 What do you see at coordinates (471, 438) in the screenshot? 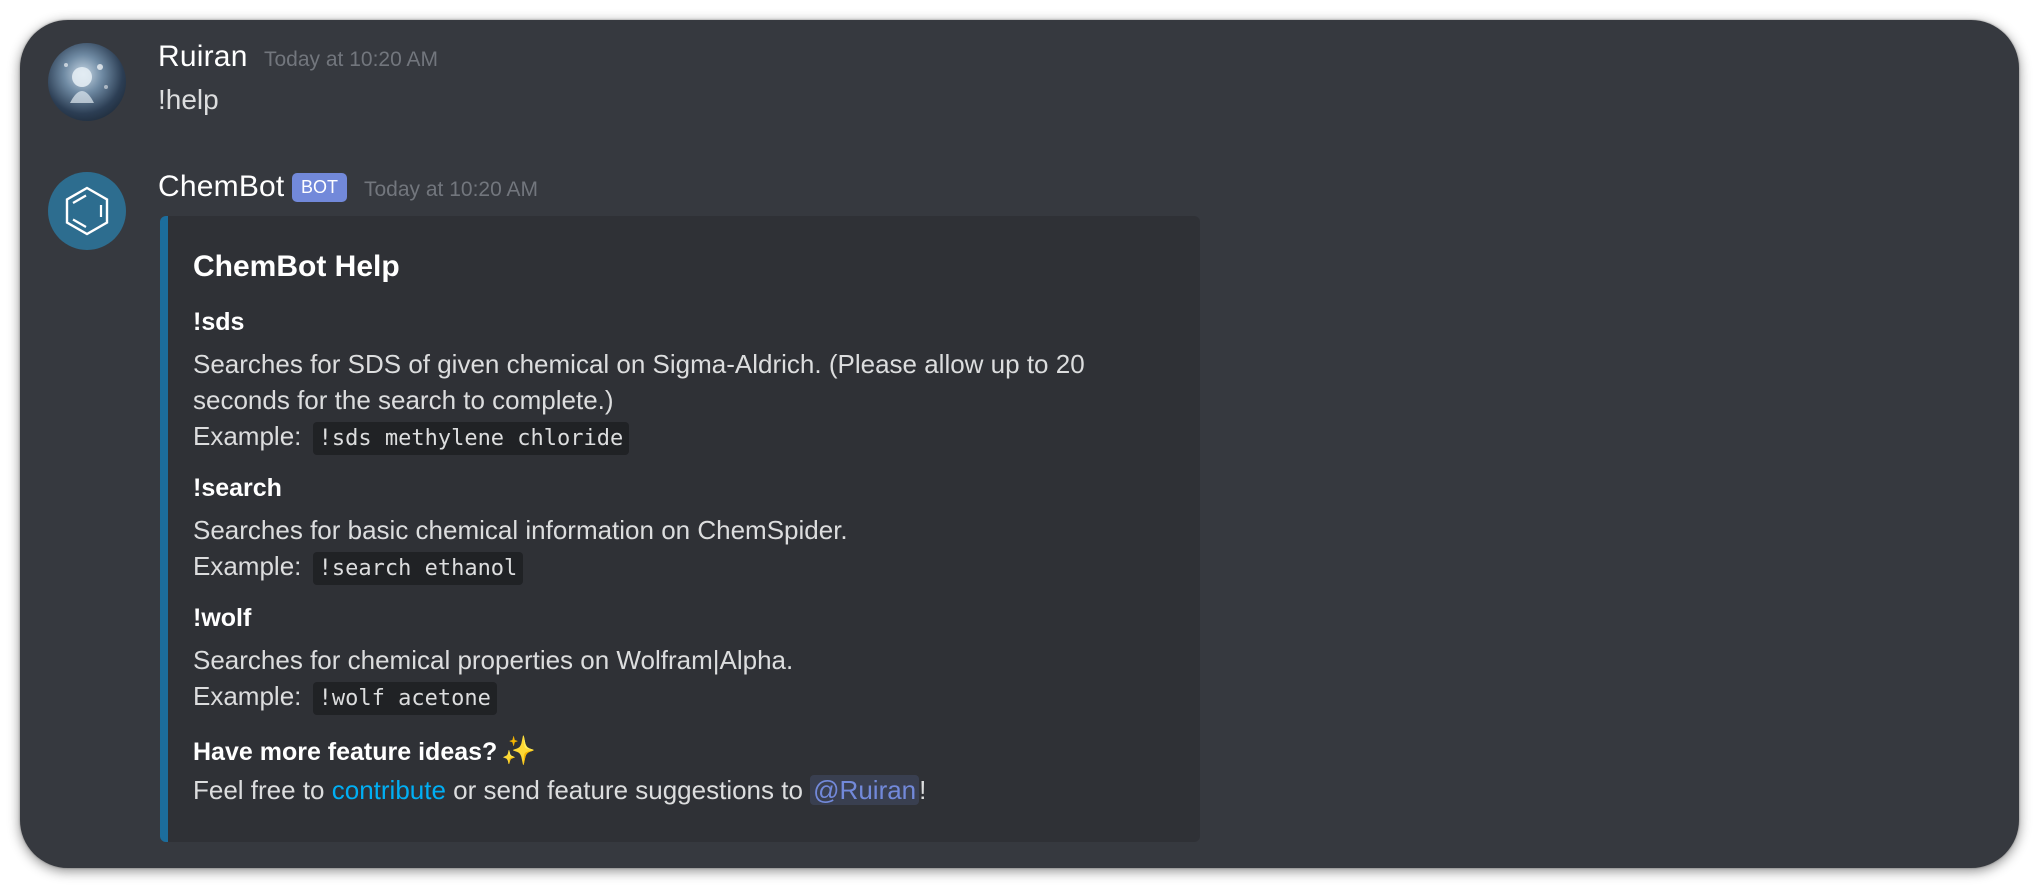
I see `example-code: !sds methylene chloride` at bounding box center [471, 438].